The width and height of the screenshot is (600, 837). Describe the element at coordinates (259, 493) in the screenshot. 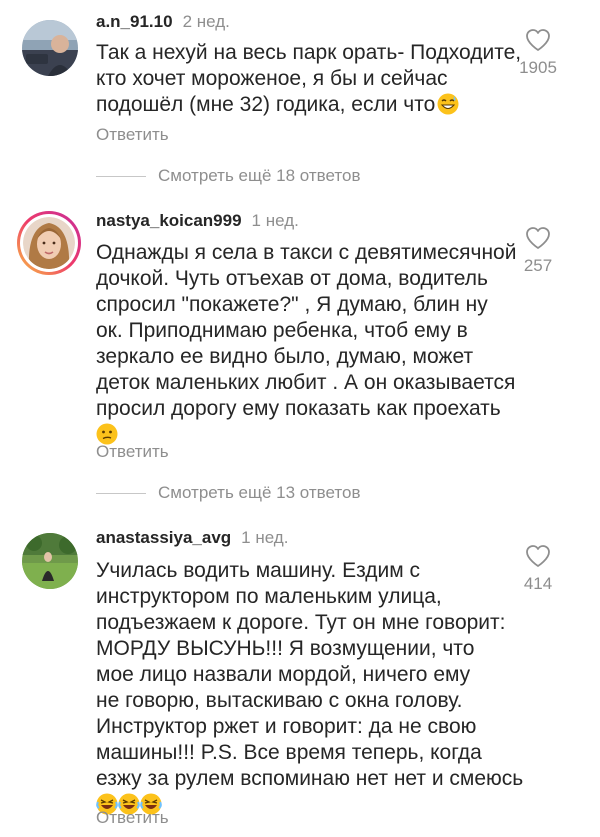

I see `view-more-replies-label: Смотреть ещё 13 ответов` at that location.